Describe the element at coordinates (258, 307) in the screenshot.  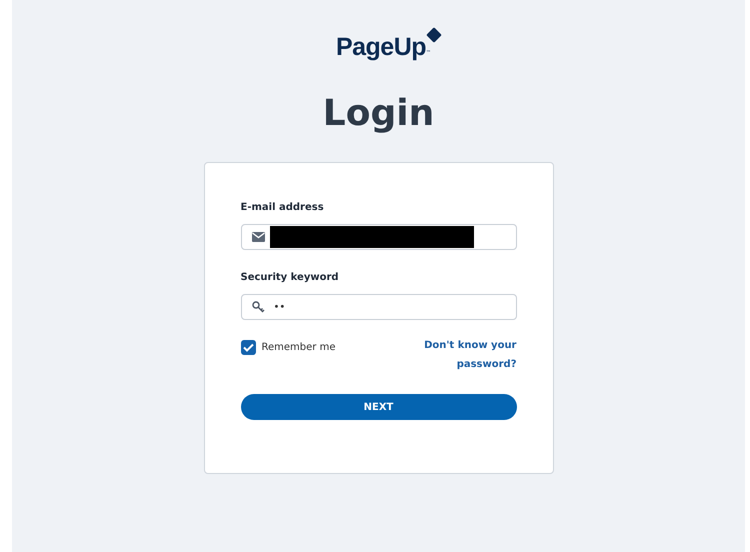
I see `key-icon` at that location.